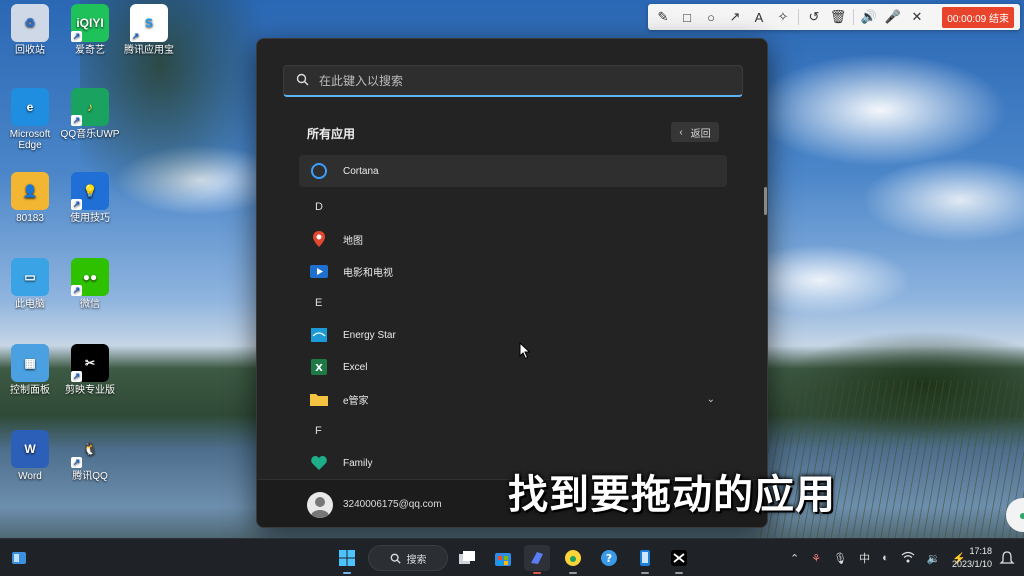 This screenshot has height=576, width=1024. Describe the element at coordinates (681, 132) in the screenshot. I see `chevron-left-icon: ‹` at that location.